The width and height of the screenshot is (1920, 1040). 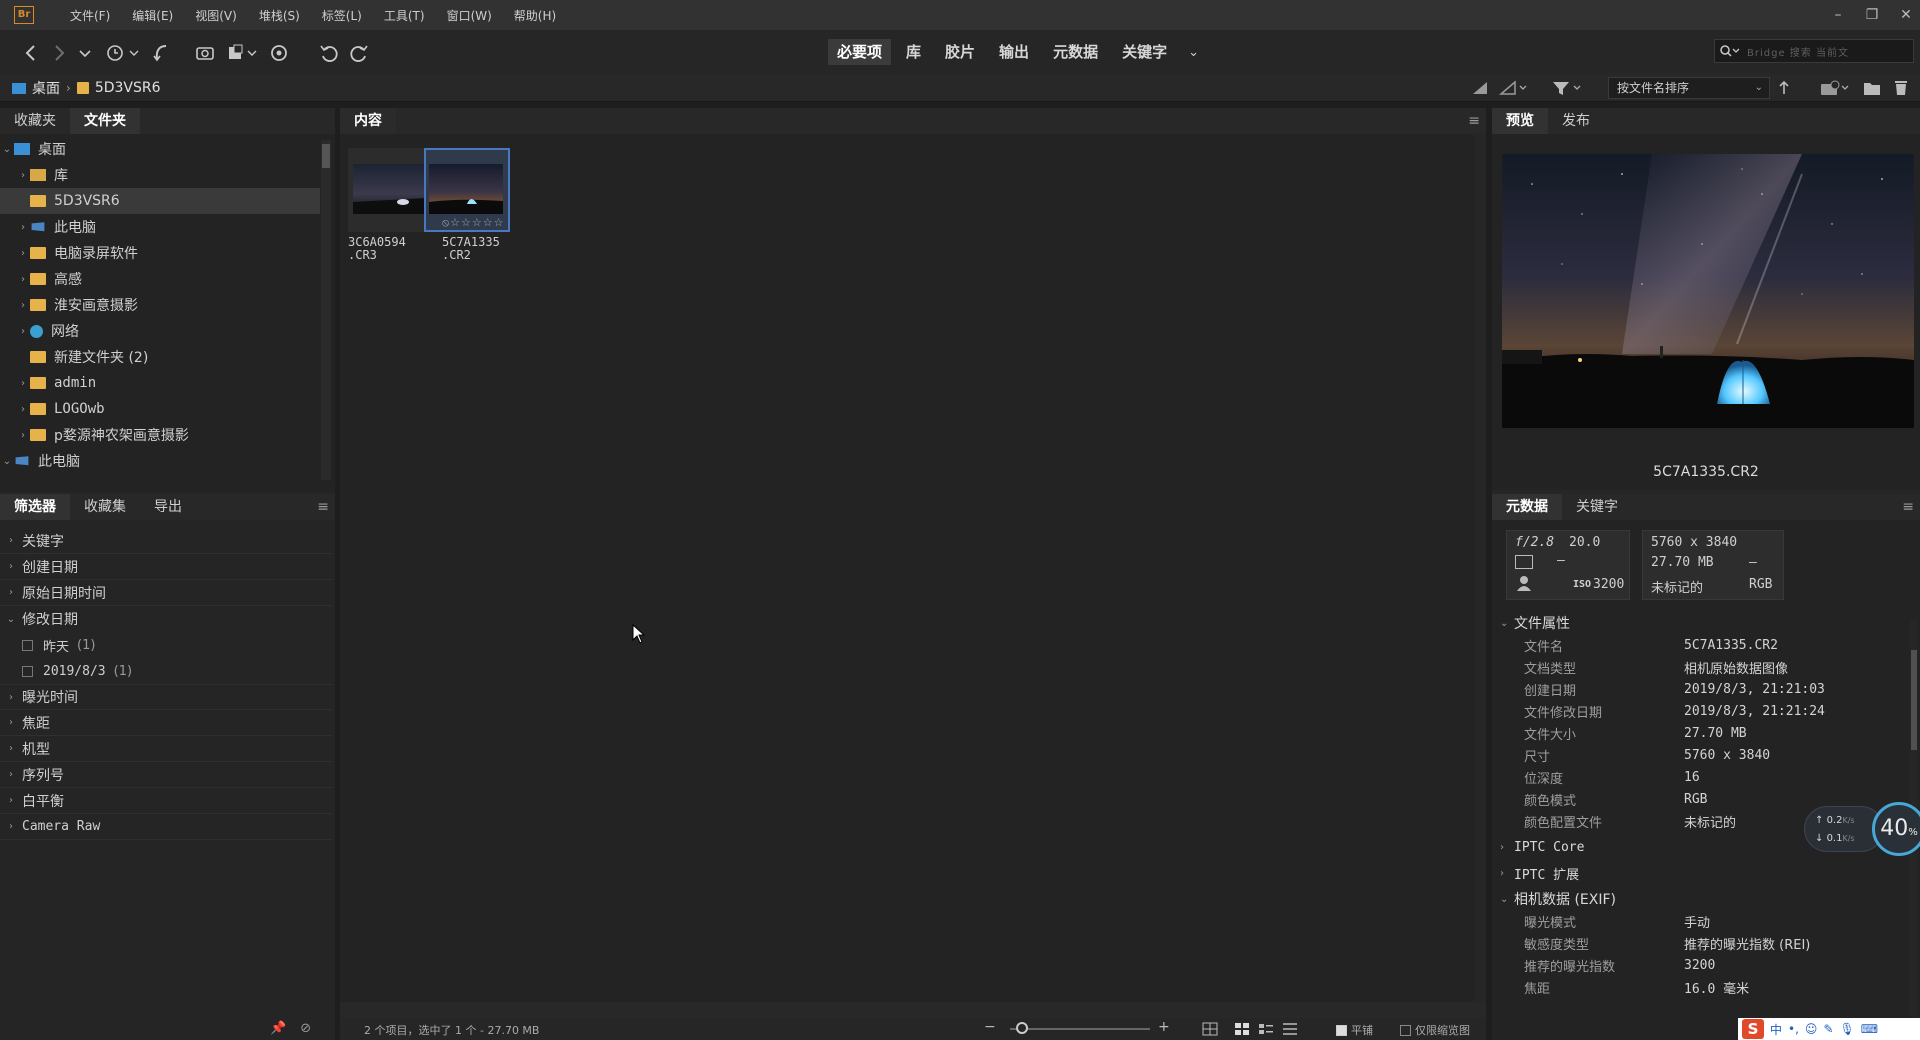 I want to click on folder-tree-scrollbar, so click(x=326, y=310).